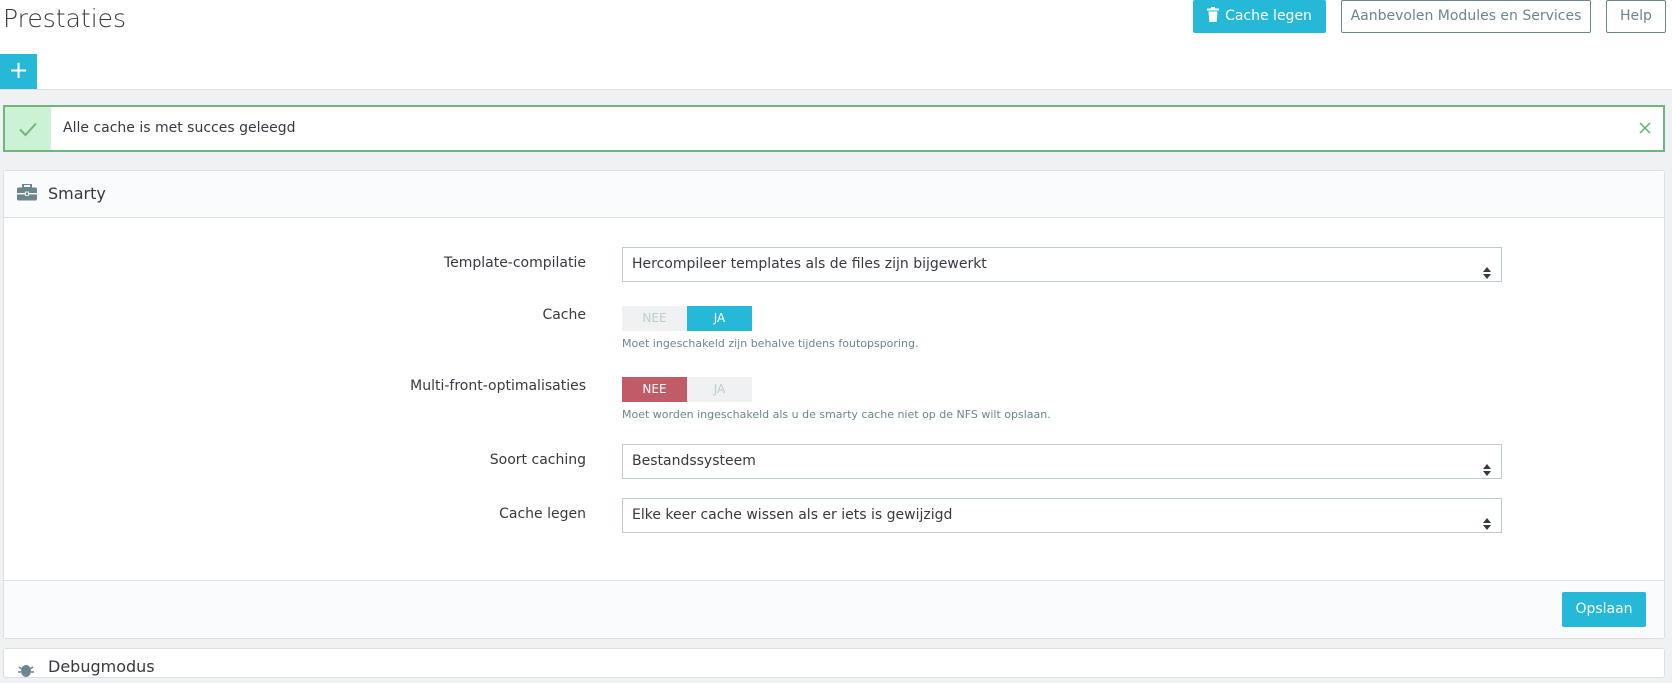  What do you see at coordinates (834, 609) in the screenshot?
I see `panel-footer: Opslaan` at bounding box center [834, 609].